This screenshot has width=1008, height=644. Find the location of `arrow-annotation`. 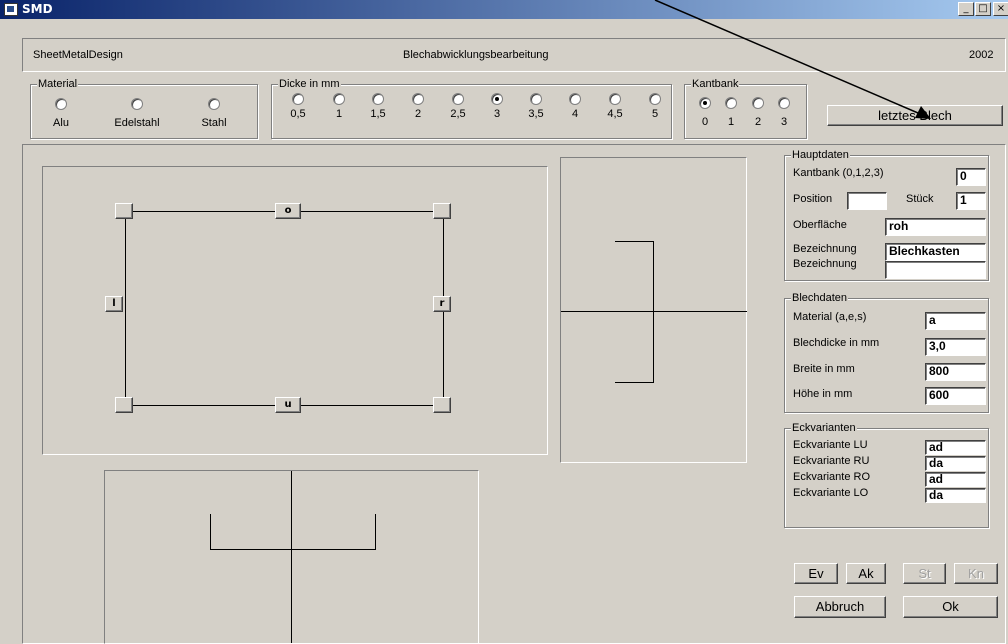

arrow-annotation is located at coordinates (792, 59).